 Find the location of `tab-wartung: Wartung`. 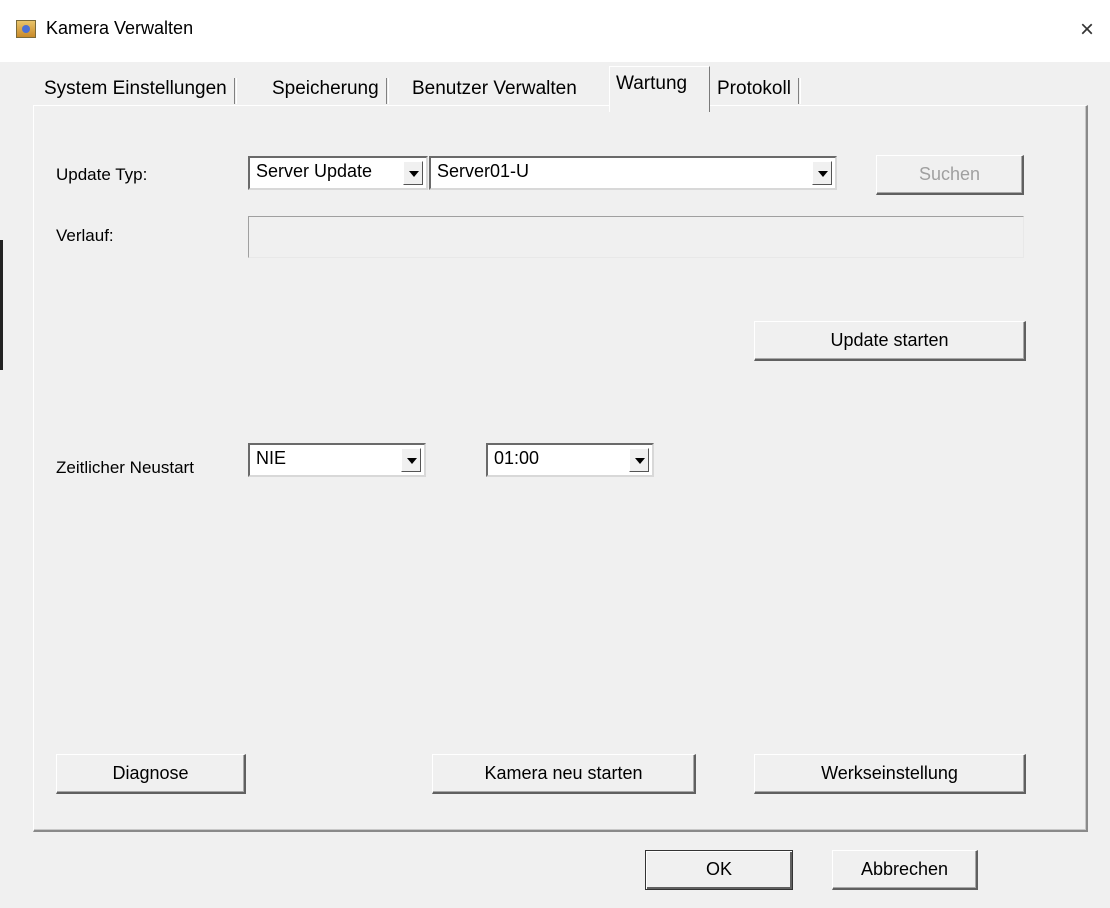

tab-wartung: Wartung is located at coordinates (659, 89).